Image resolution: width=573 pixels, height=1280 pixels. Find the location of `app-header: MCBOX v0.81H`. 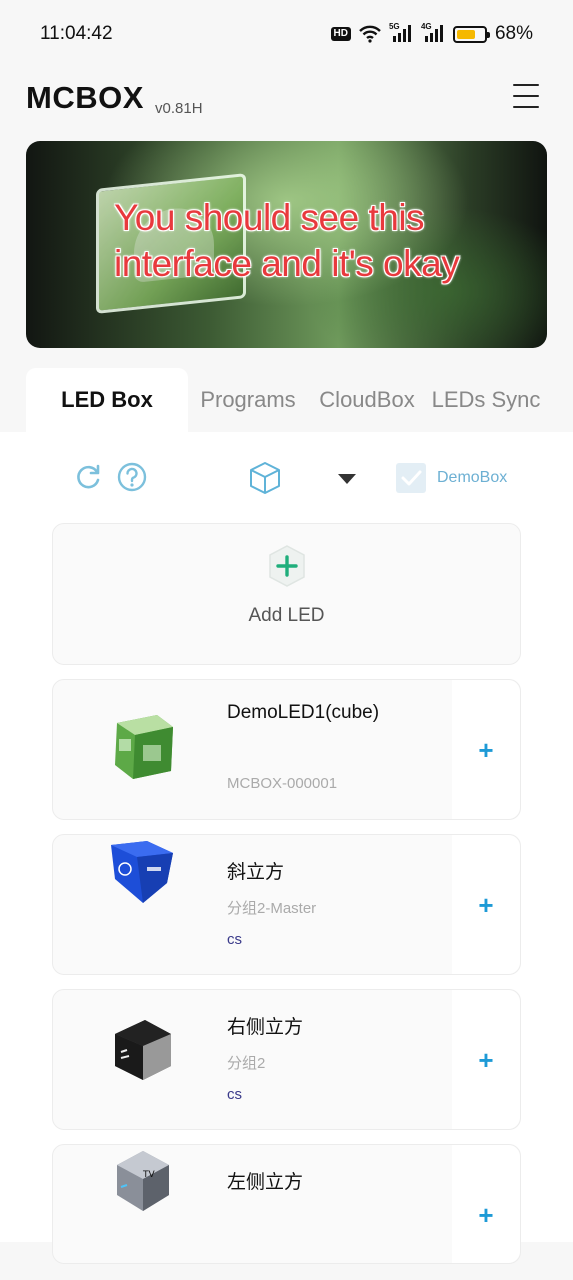

app-header: MCBOX v0.81H is located at coordinates (286, 99).